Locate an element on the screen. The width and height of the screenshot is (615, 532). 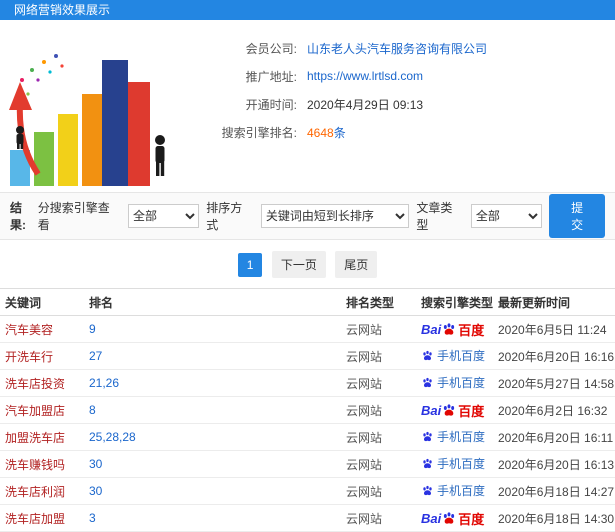
promo-url-label: 推广地址: is located at coordinates (271, 76).